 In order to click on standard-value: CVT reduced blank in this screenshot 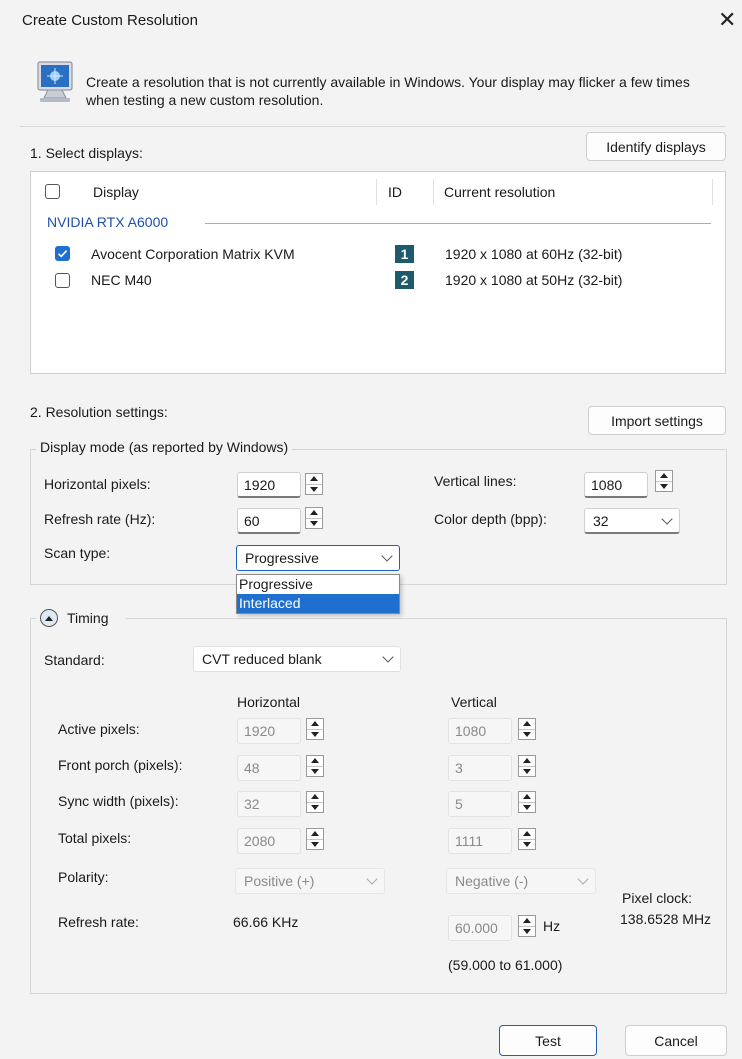, I will do `click(262, 659)`.